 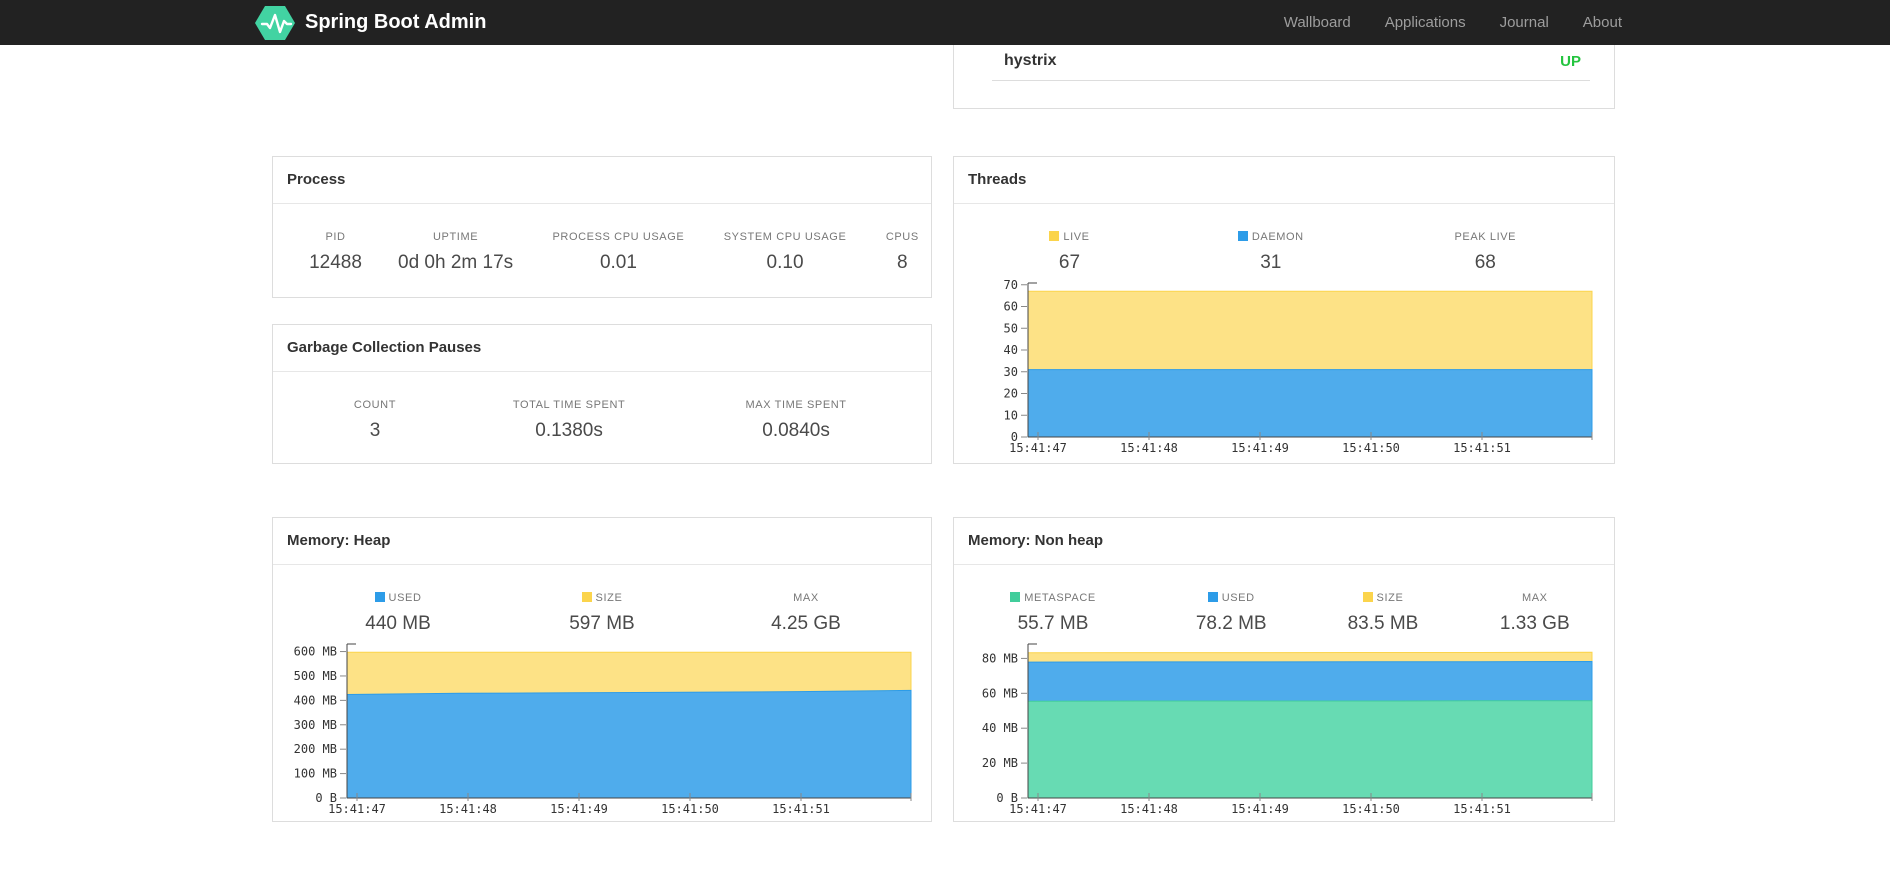 What do you see at coordinates (1425, 22) in the screenshot?
I see `nav-item-applications: Applications` at bounding box center [1425, 22].